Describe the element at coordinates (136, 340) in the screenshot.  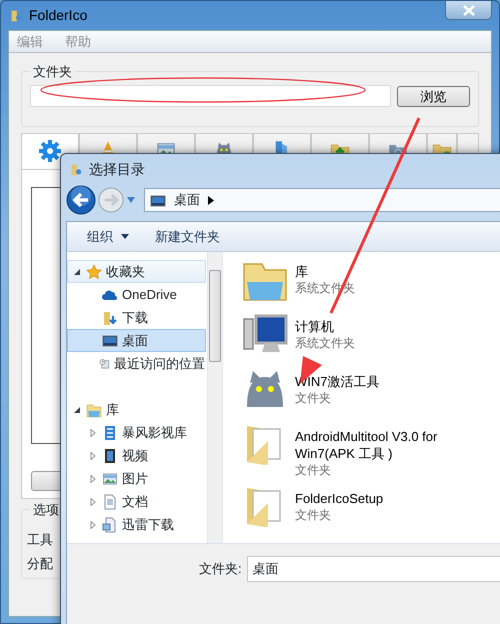
I see `nav-item: 桌面` at that location.